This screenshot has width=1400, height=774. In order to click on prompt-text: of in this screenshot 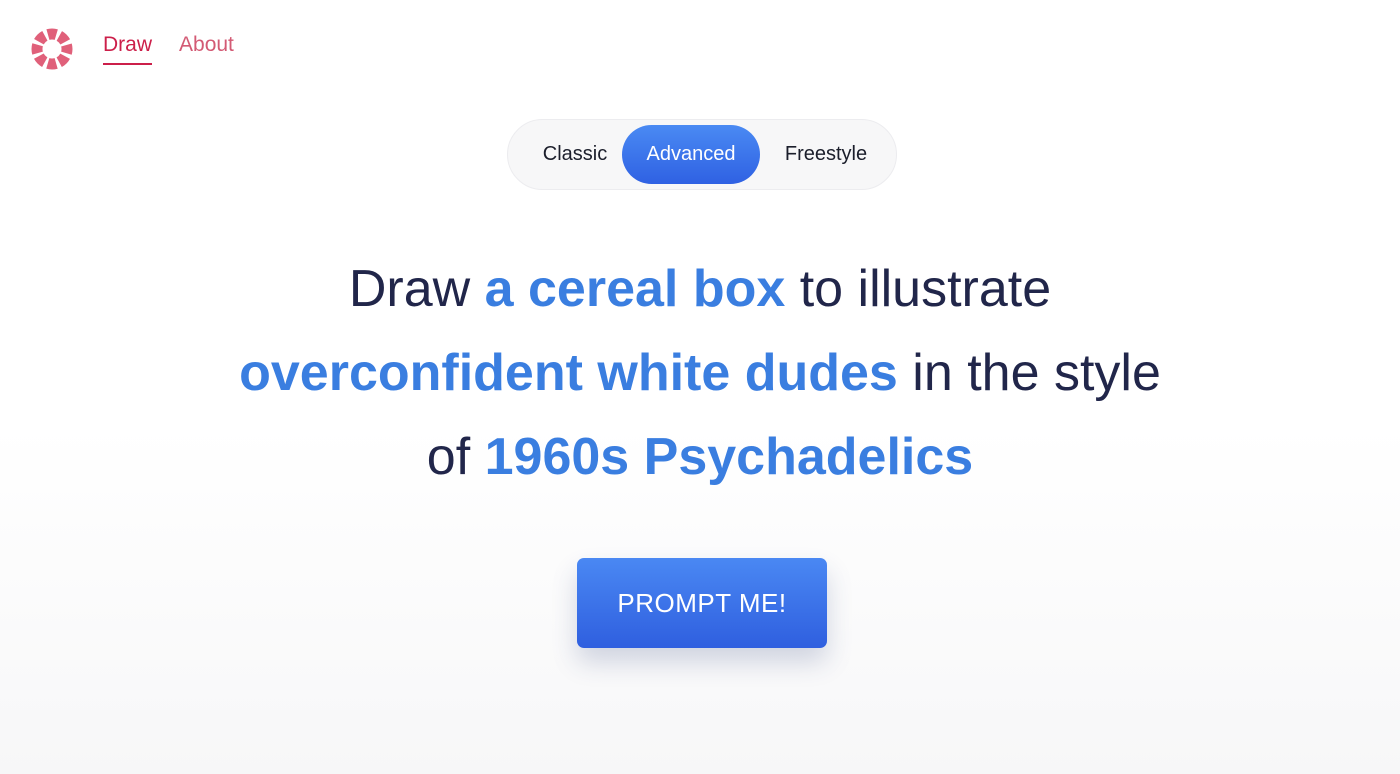, I will do `click(455, 457)`.